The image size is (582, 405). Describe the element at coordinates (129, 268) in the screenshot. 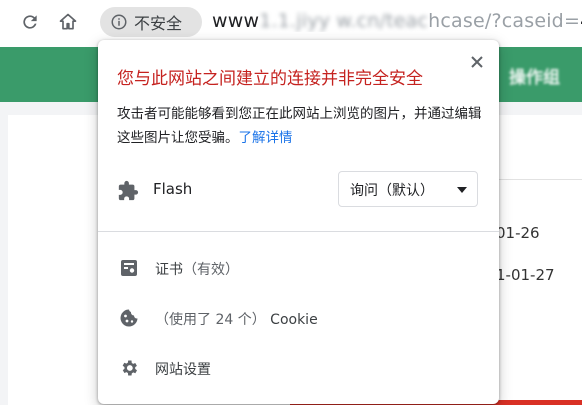

I see `certificate-icon` at that location.